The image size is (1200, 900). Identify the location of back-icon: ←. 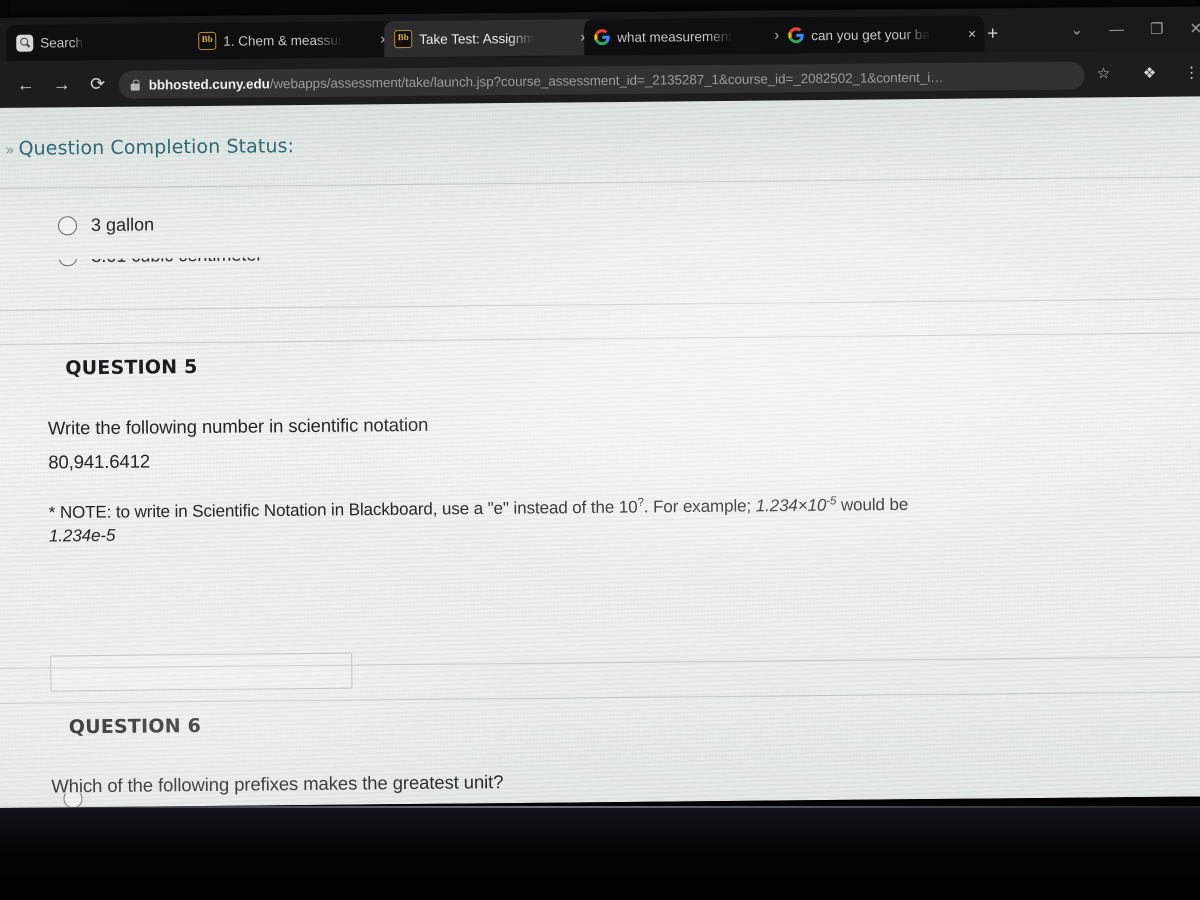
(26, 85).